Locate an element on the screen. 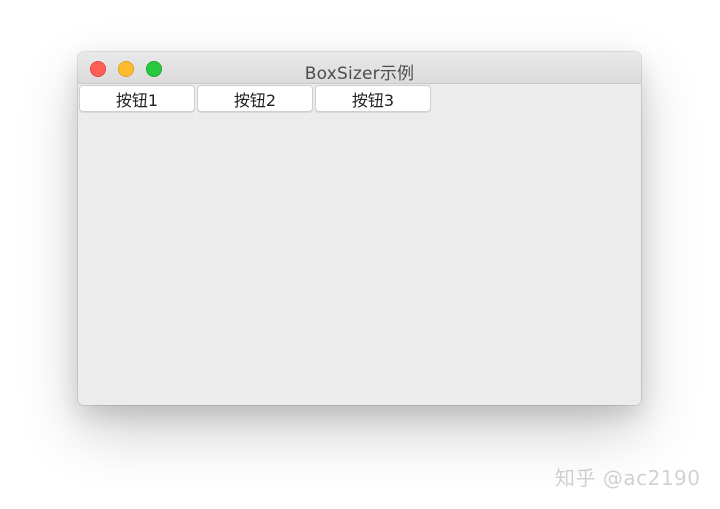 The height and width of the screenshot is (509, 720). button-1: 按钮1 is located at coordinates (137, 98).